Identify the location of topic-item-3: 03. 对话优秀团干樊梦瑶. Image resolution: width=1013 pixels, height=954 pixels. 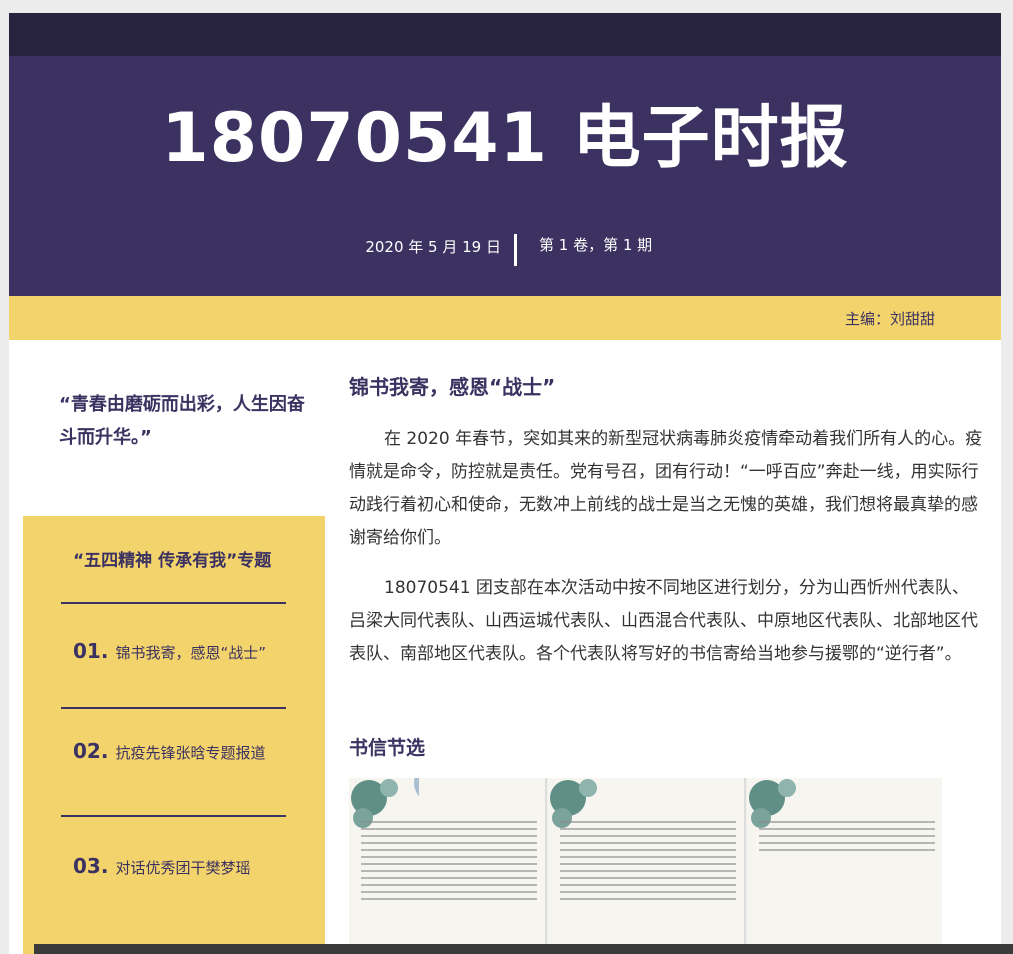
(162, 866).